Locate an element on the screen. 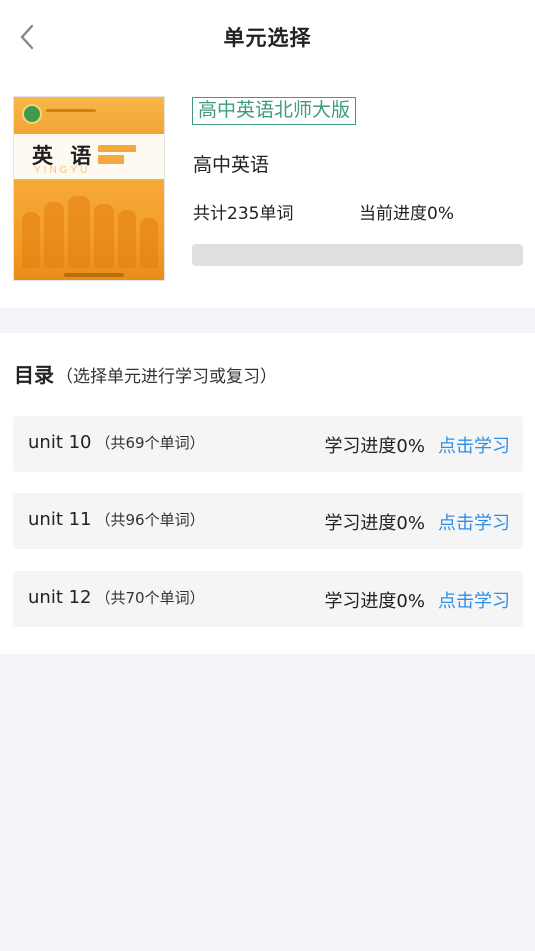 This screenshot has width=535, height=951. book-cover-image: 英 语 YINGYU is located at coordinates (89, 188).